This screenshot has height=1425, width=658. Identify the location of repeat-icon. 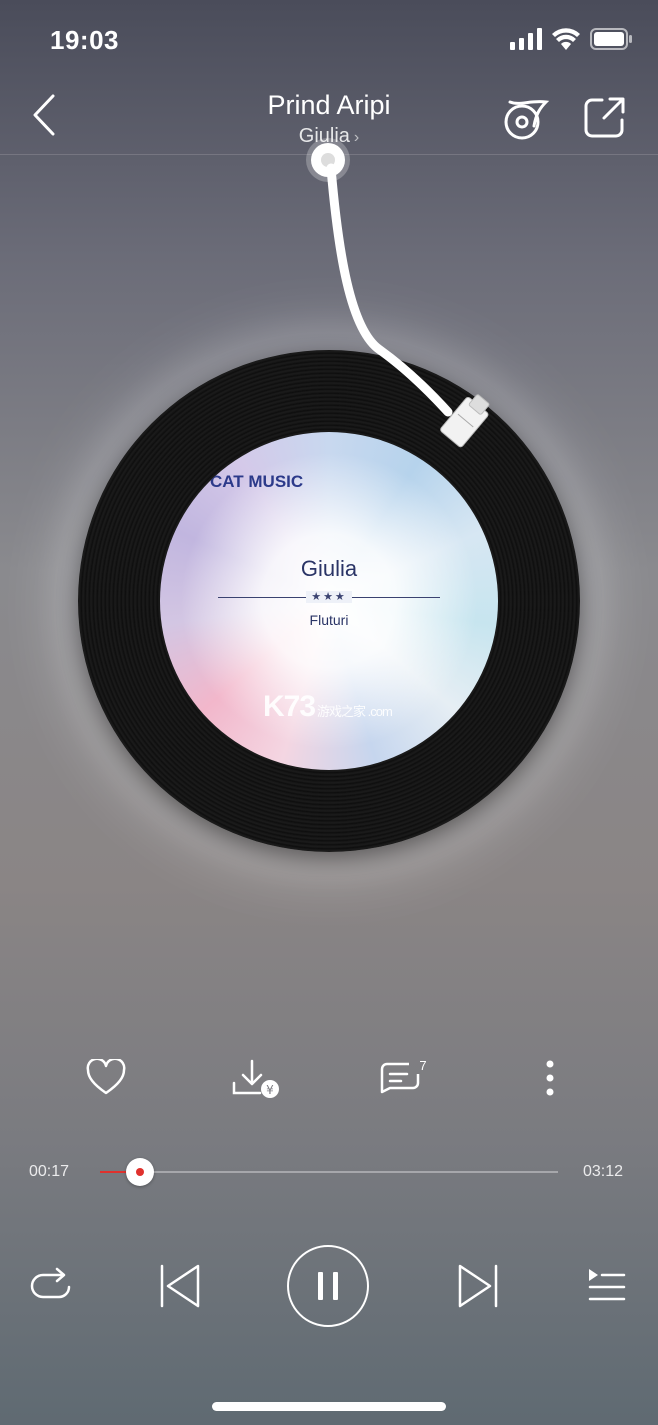
(50, 1283).